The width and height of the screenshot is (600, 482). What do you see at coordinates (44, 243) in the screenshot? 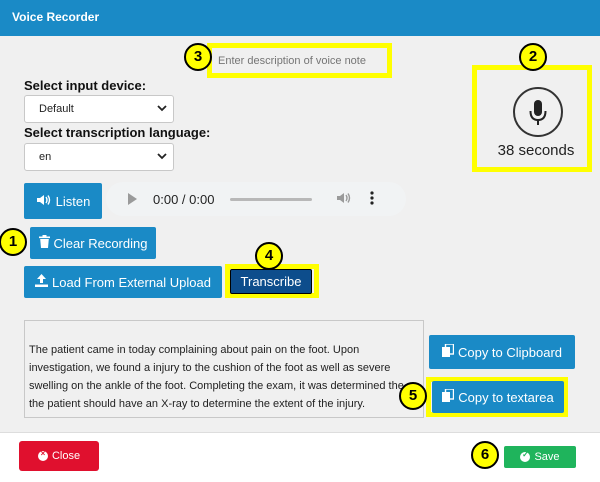
I see `trash-icon` at bounding box center [44, 243].